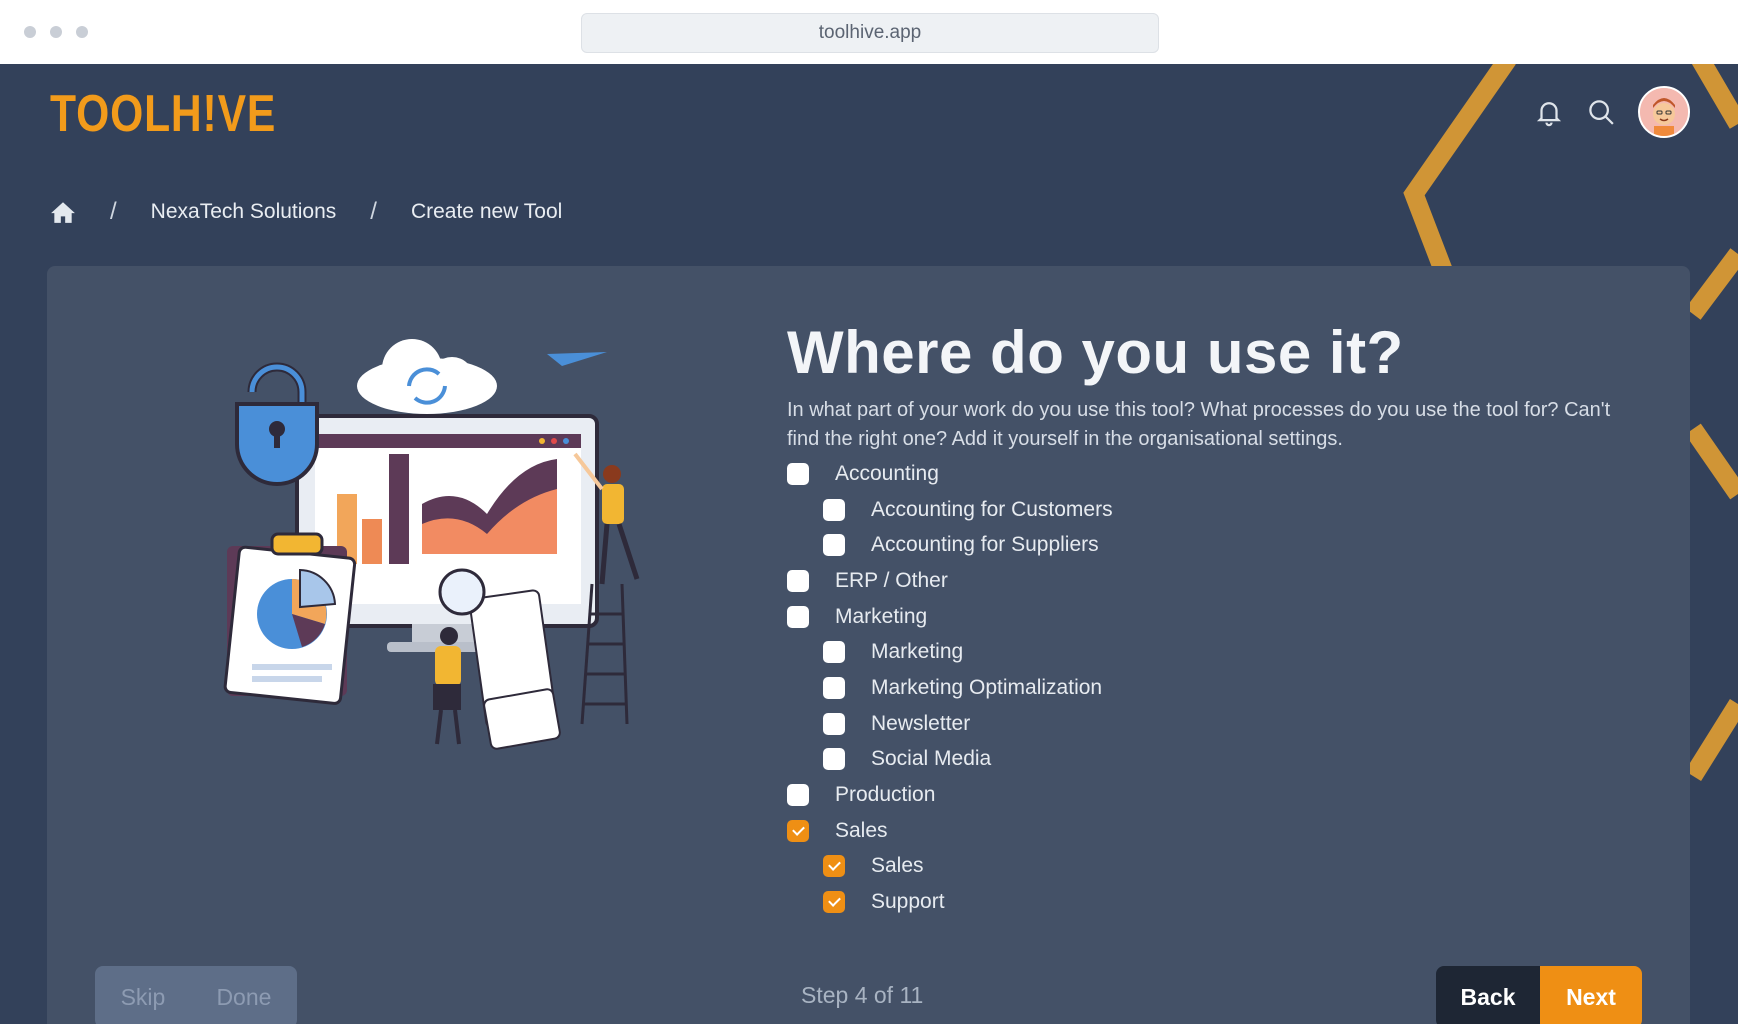 This screenshot has height=1024, width=1738. I want to click on checkbox-label: Accounting for Customers, so click(992, 510).